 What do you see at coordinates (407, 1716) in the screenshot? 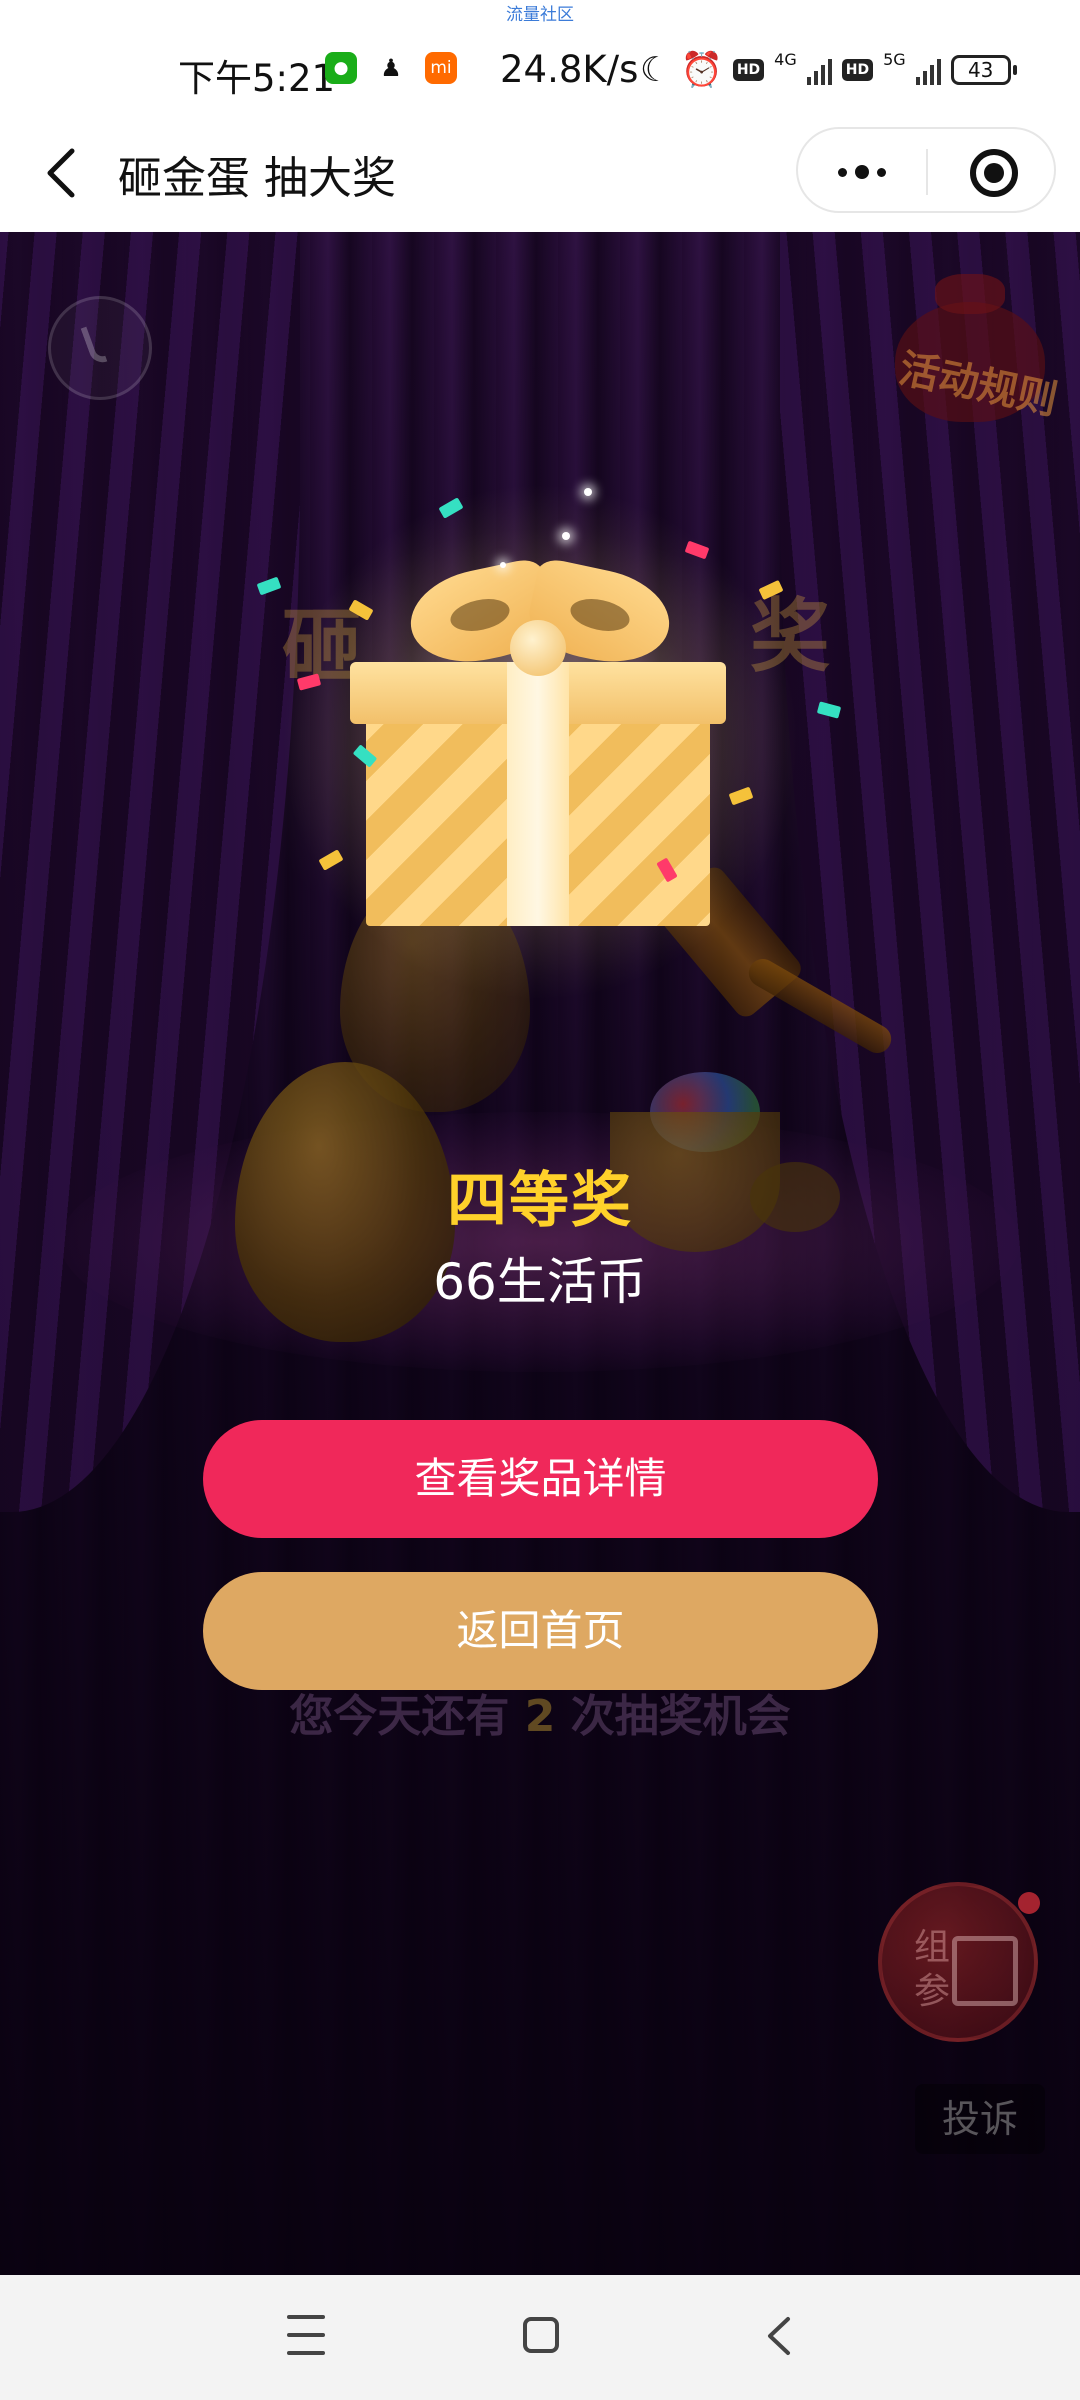
I see `chances-prefix: 您今天还有` at bounding box center [407, 1716].